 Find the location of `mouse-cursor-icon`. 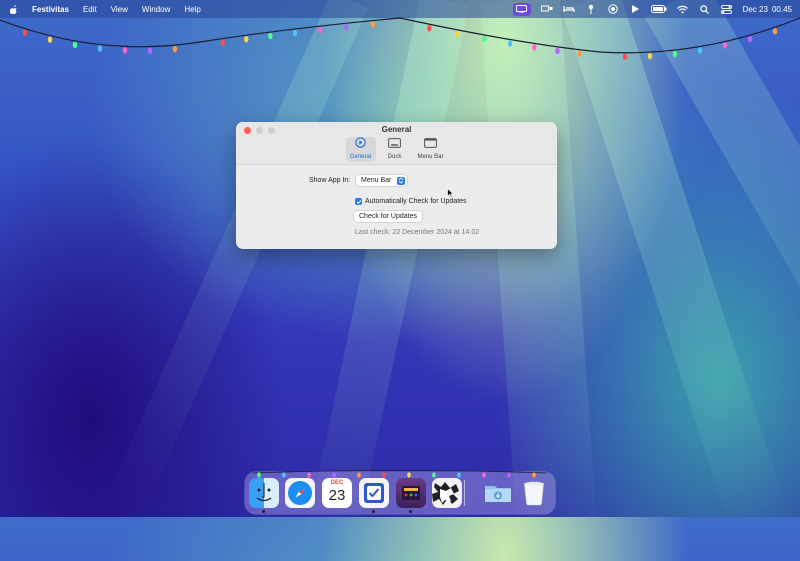

mouse-cursor-icon is located at coordinates (451, 194).